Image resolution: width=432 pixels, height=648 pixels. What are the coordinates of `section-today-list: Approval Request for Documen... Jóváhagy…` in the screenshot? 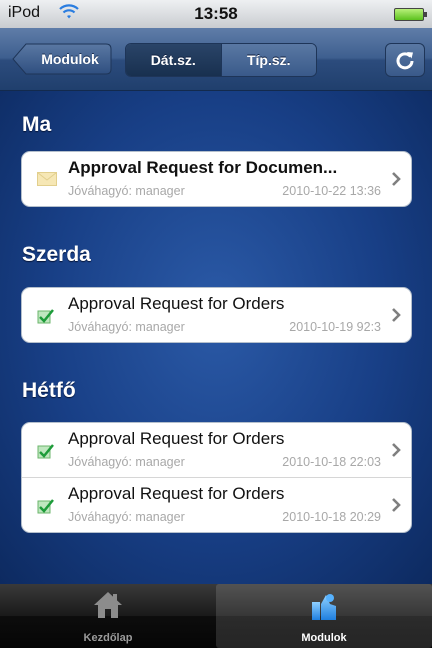 It's located at (216, 179).